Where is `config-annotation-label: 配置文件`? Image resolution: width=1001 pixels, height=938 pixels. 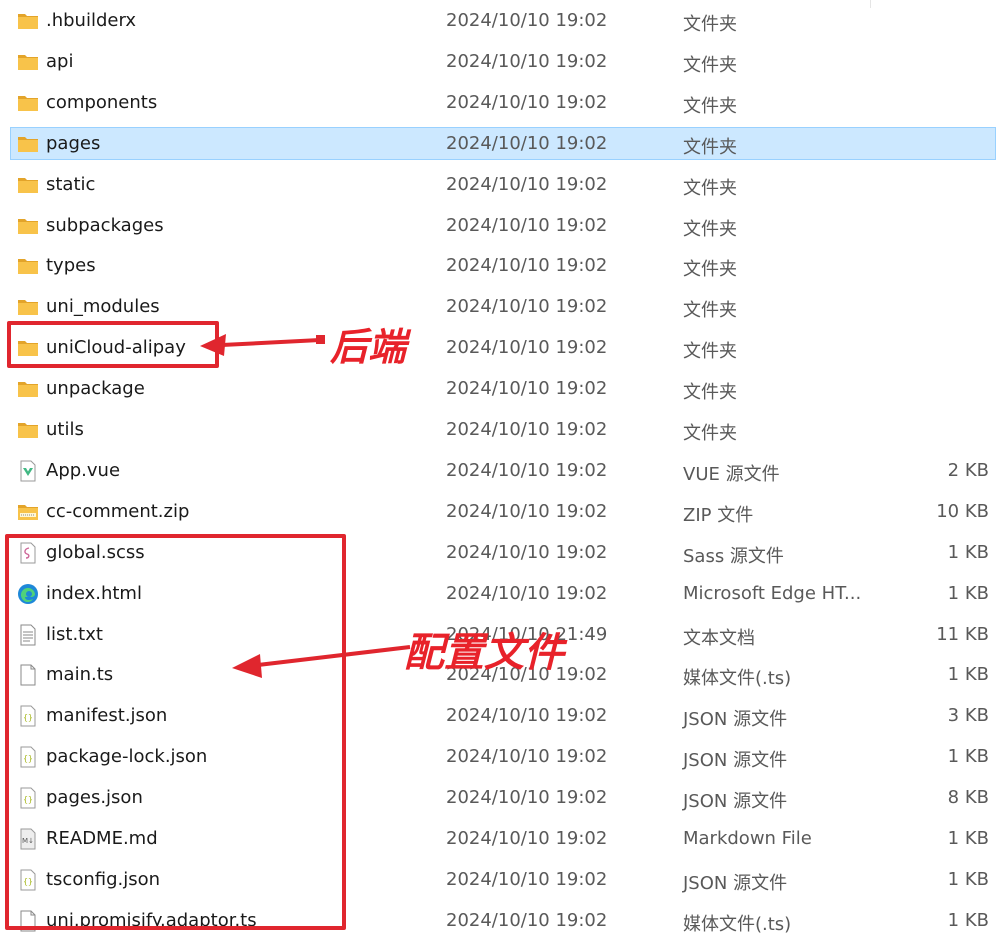 config-annotation-label: 配置文件 is located at coordinates (484, 653).